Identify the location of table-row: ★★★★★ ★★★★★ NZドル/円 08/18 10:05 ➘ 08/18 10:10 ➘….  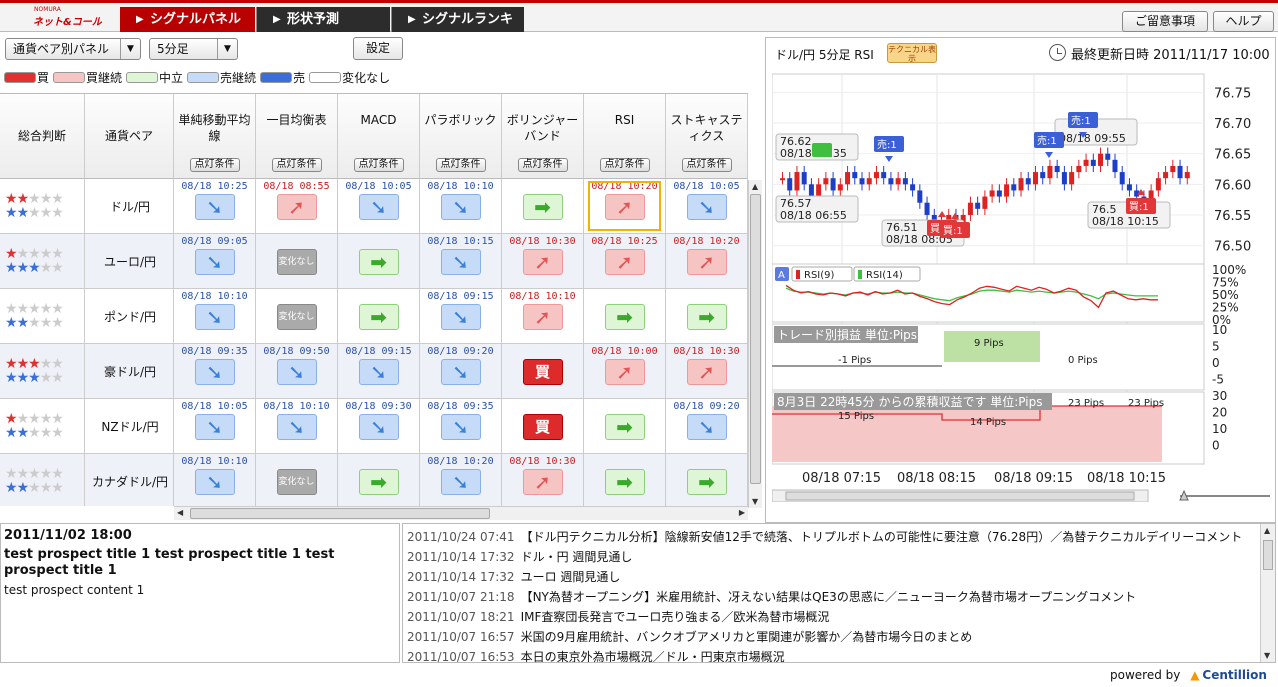
(374, 426).